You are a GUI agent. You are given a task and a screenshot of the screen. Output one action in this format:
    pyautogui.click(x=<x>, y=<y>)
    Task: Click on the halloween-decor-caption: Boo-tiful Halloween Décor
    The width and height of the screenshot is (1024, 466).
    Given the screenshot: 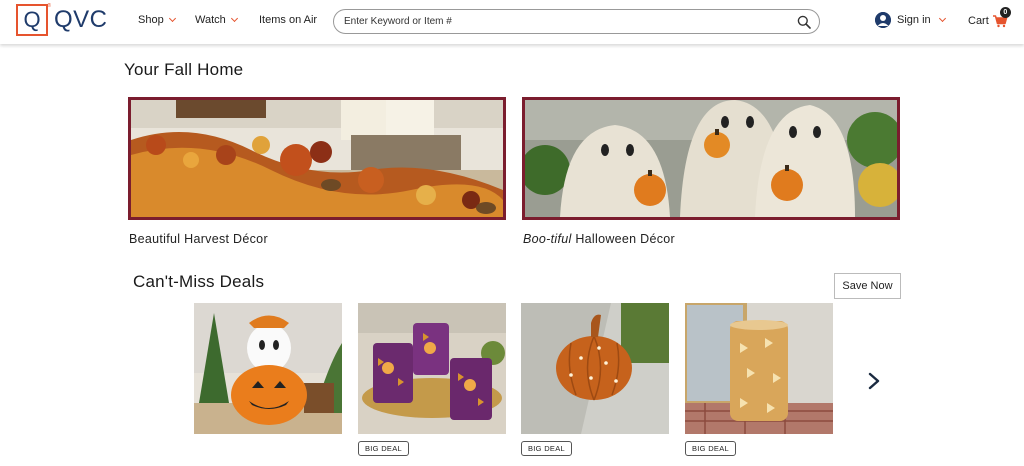 What is the action you would take?
    pyautogui.click(x=599, y=239)
    